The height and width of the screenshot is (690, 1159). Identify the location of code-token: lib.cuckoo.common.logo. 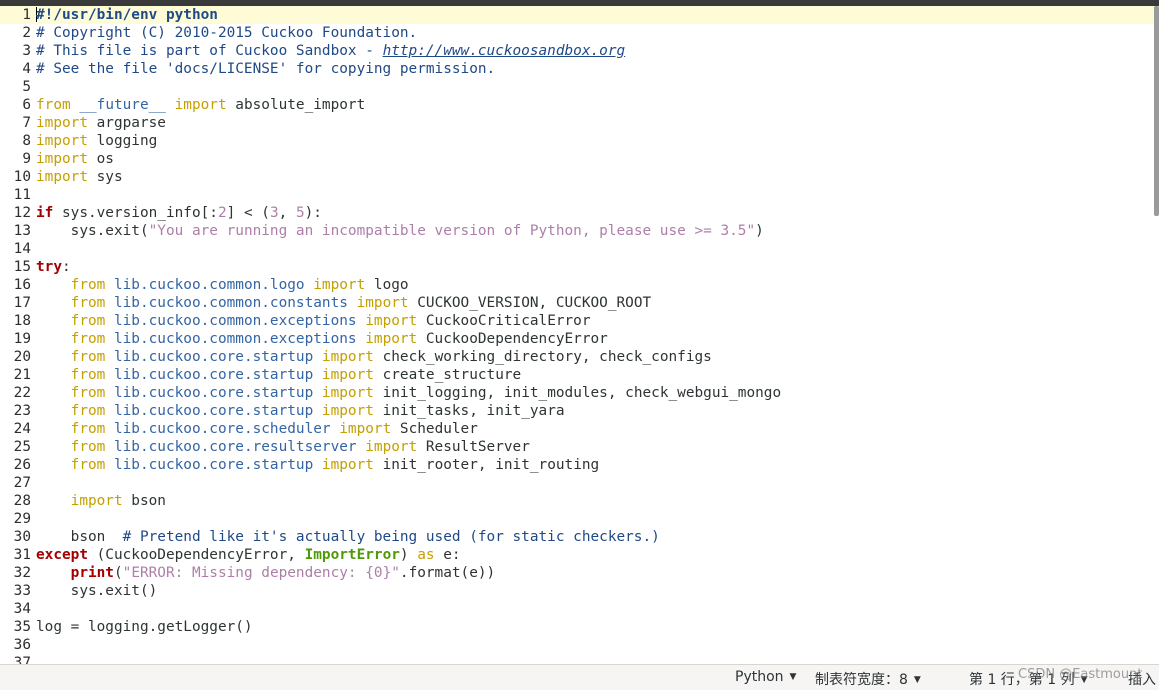
(209, 285).